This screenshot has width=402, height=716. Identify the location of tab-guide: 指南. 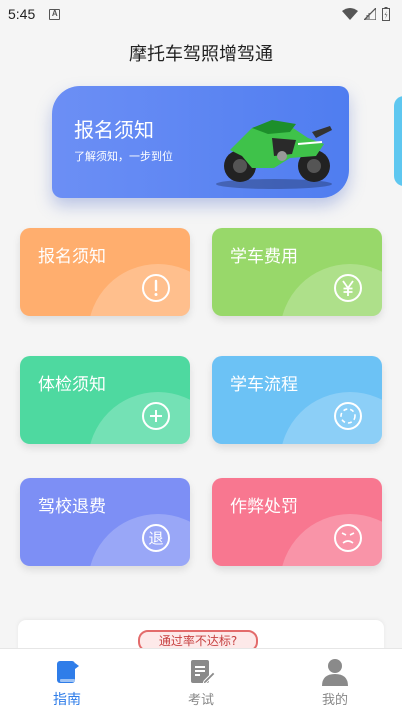
(67, 682).